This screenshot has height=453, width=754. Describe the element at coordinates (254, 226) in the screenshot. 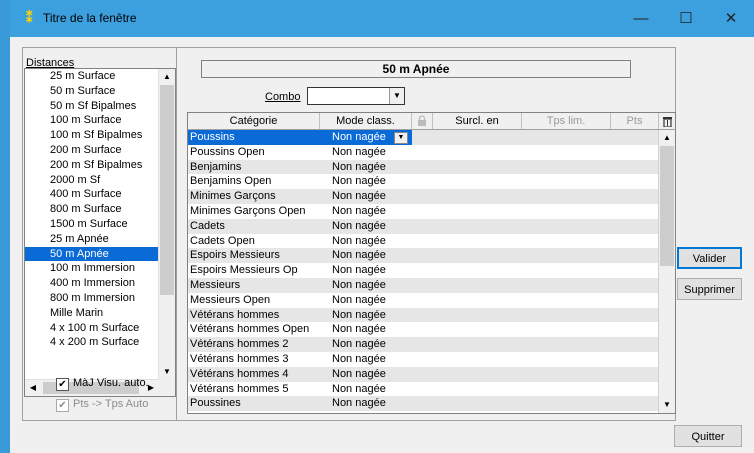

I see `cell-categorie: Cadets` at that location.